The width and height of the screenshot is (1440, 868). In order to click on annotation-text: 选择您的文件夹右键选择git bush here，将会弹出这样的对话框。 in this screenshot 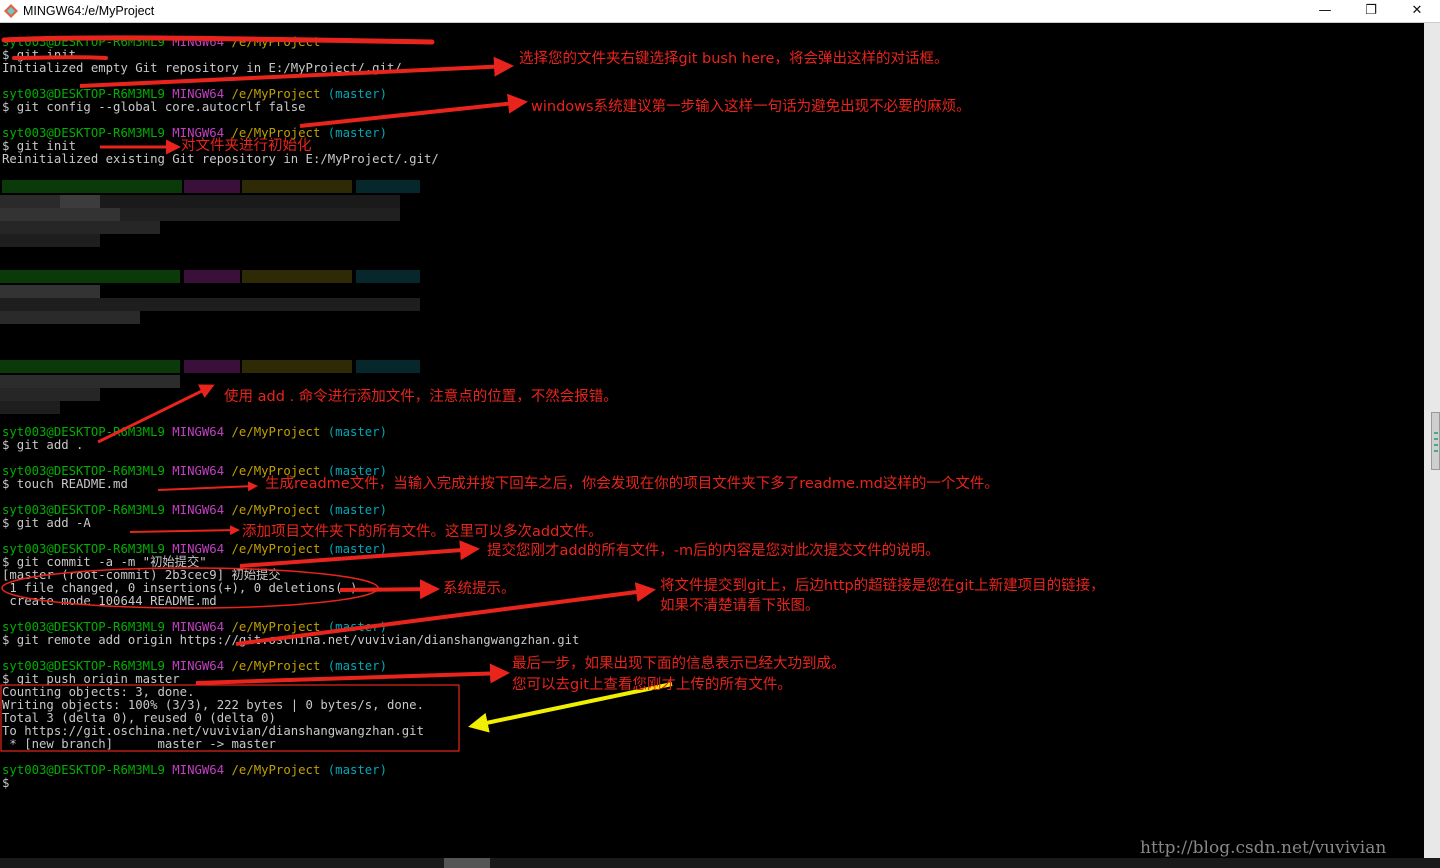, I will do `click(734, 59)`.